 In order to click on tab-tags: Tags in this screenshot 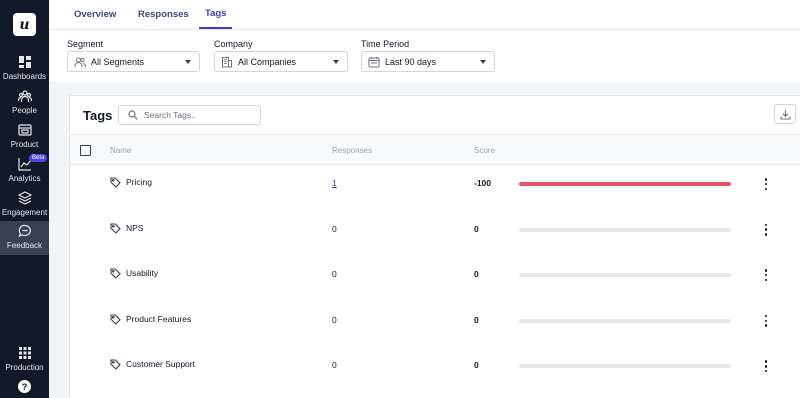, I will do `click(216, 14)`.